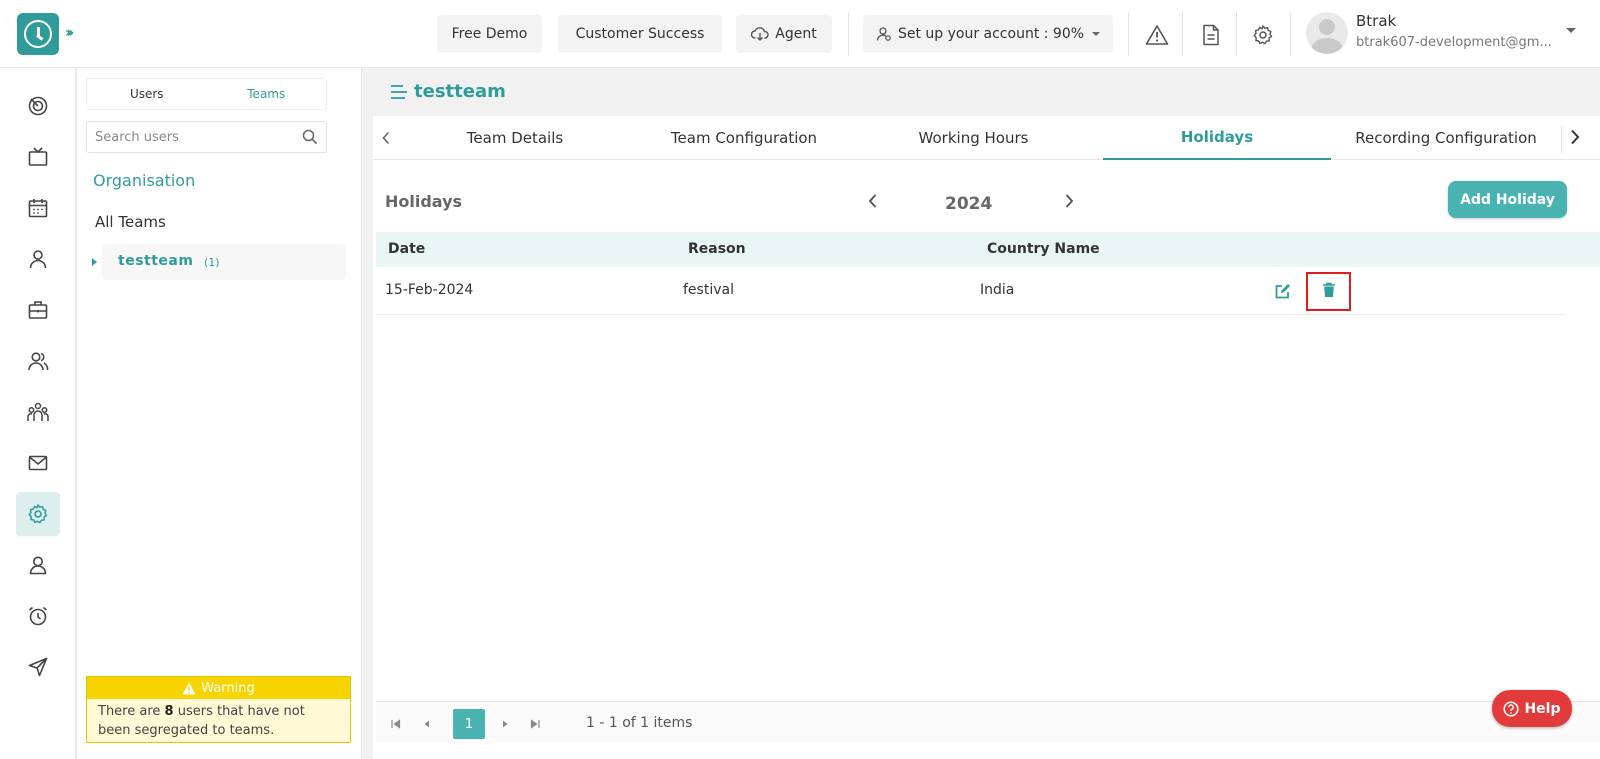 The height and width of the screenshot is (759, 1600). Describe the element at coordinates (399, 92) in the screenshot. I see `menu-lines-icon` at that location.